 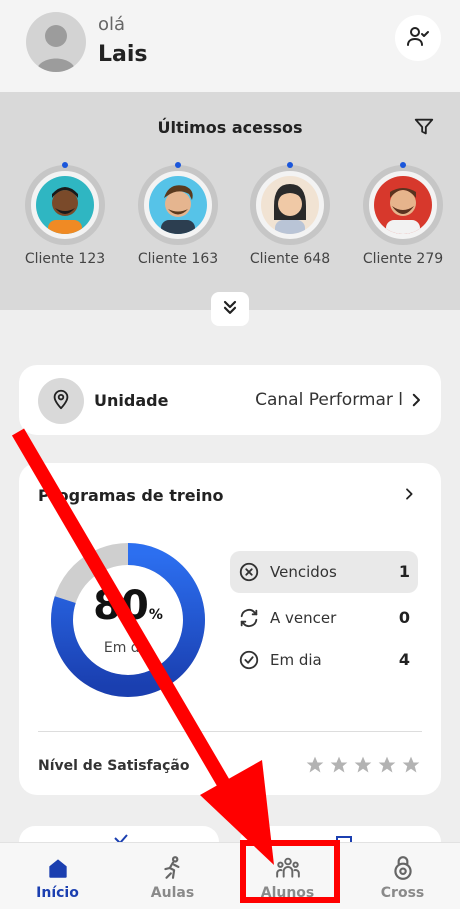 I want to click on double-chevron-down-icon, so click(x=230, y=309).